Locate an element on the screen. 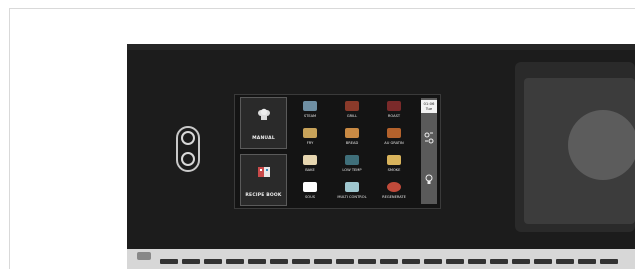 The width and height of the screenshot is (635, 269). program-label: BREAD is located at coordinates (352, 143).